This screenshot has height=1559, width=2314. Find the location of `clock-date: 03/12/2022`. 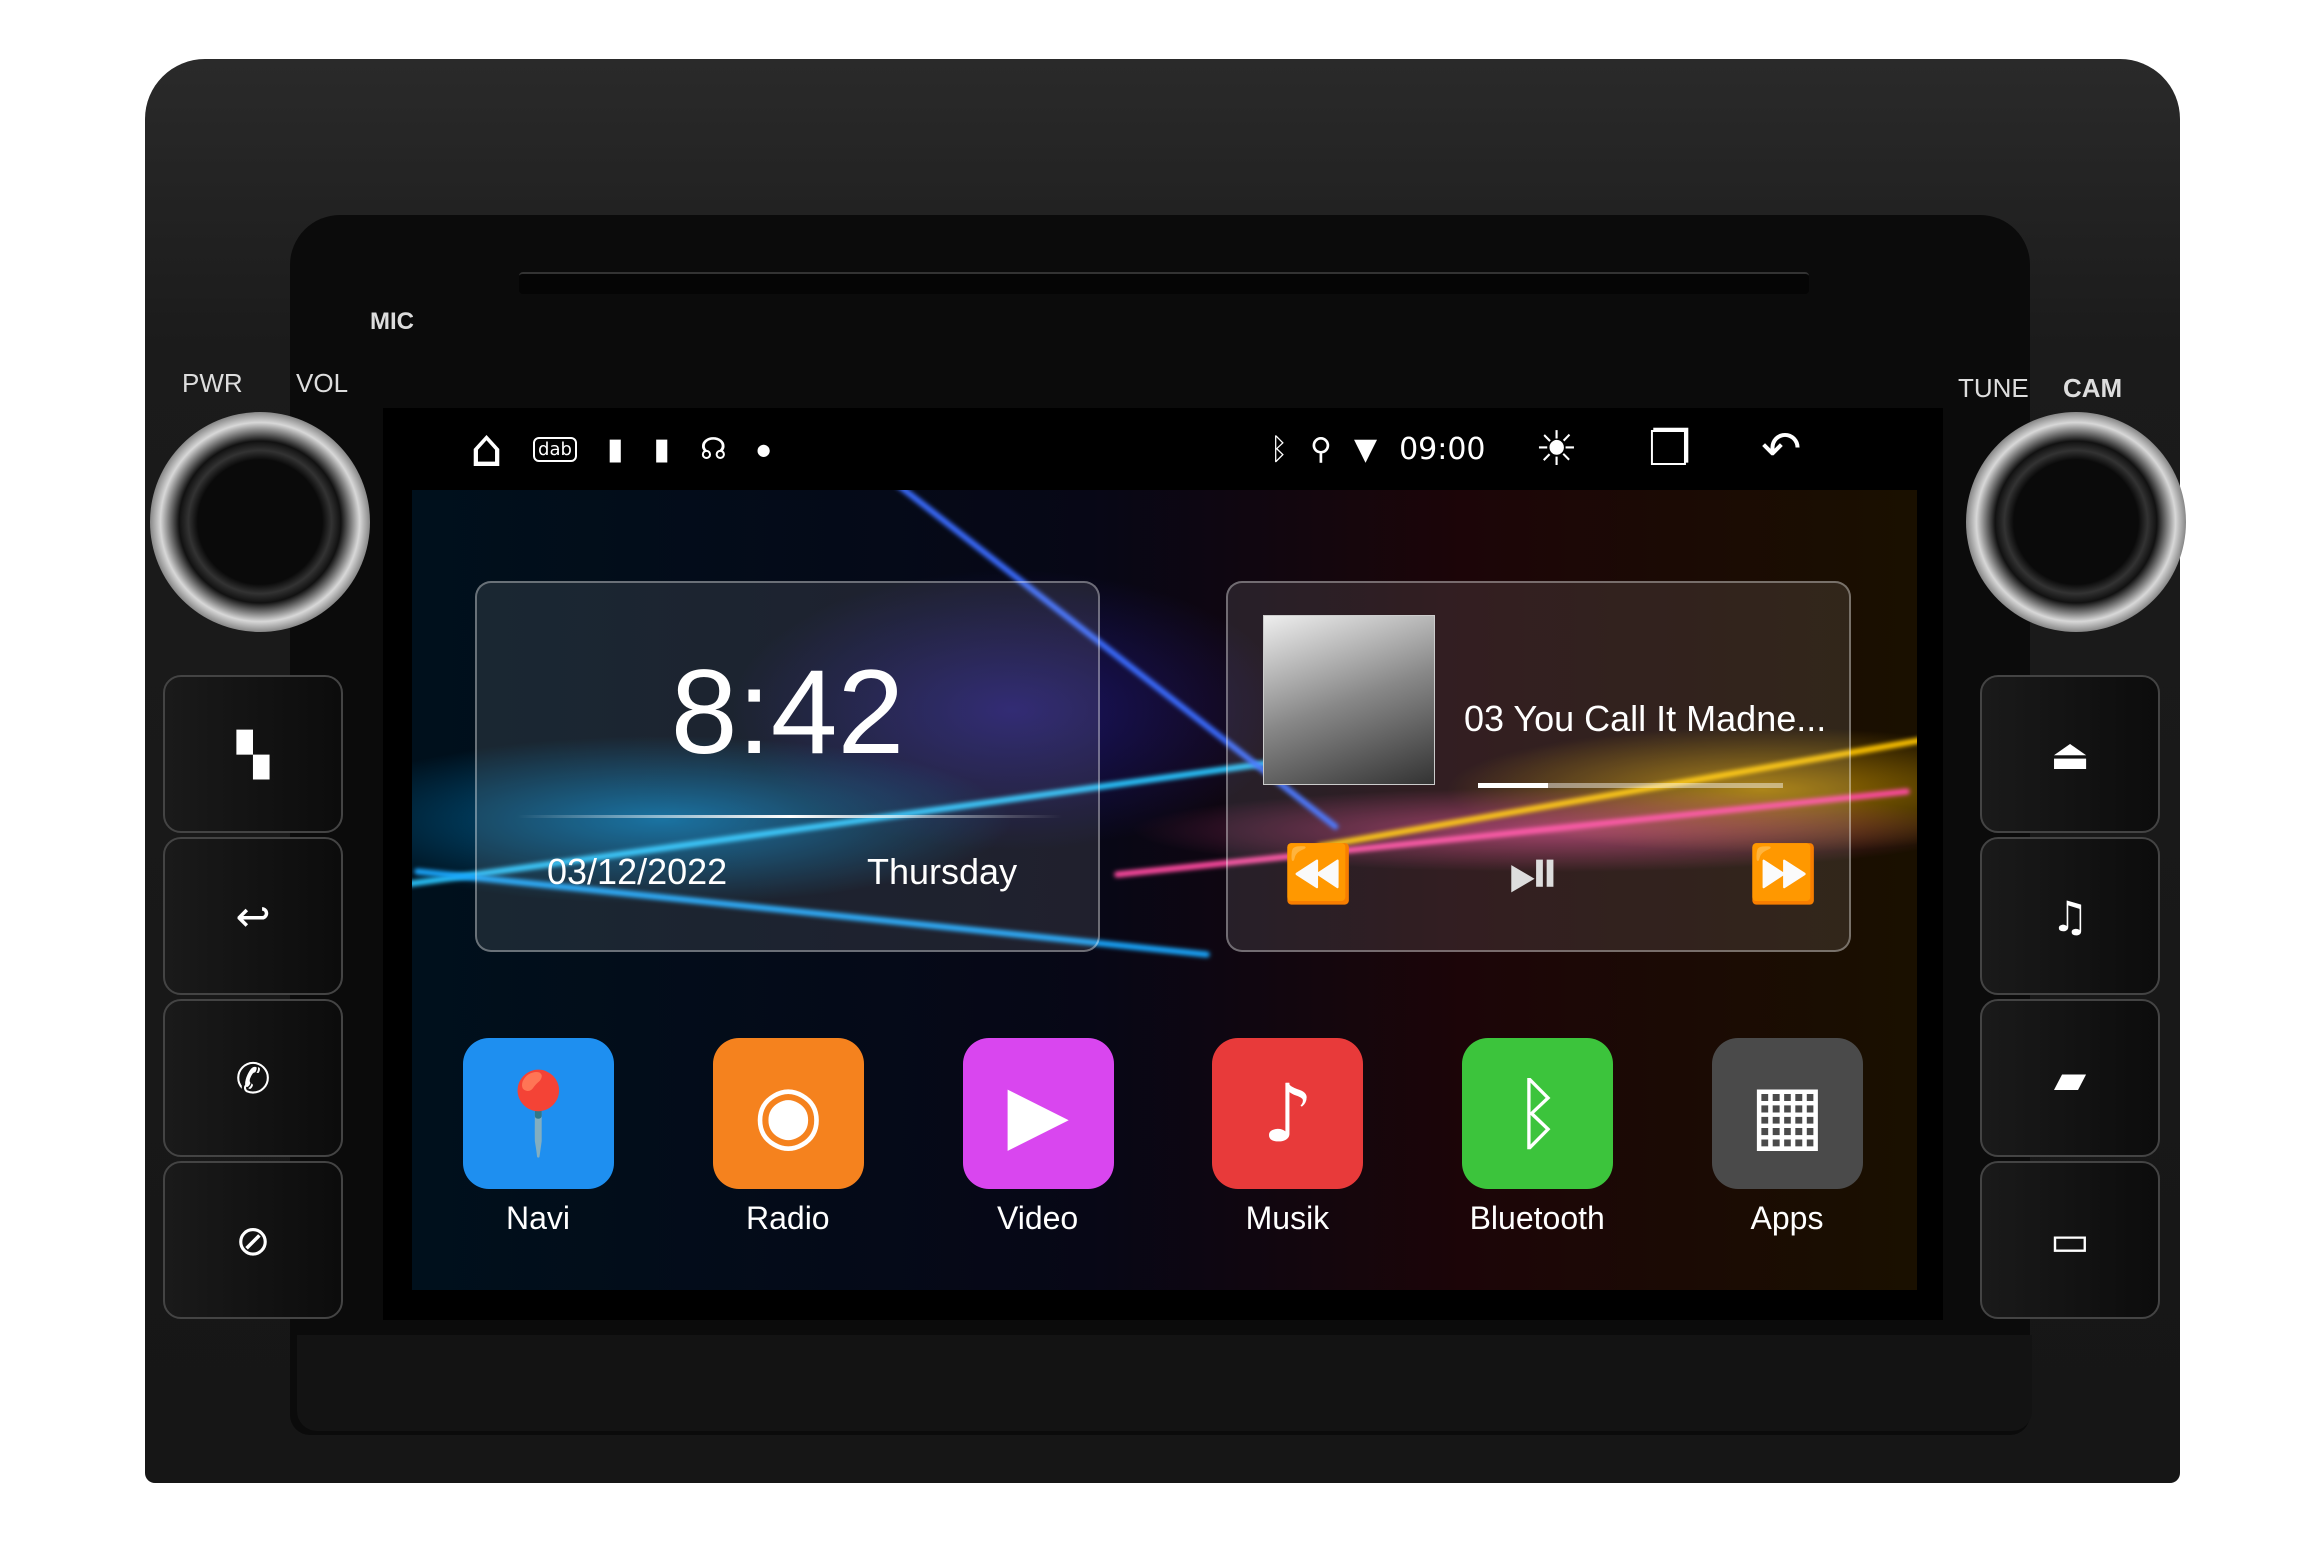

clock-date: 03/12/2022 is located at coordinates (637, 871).